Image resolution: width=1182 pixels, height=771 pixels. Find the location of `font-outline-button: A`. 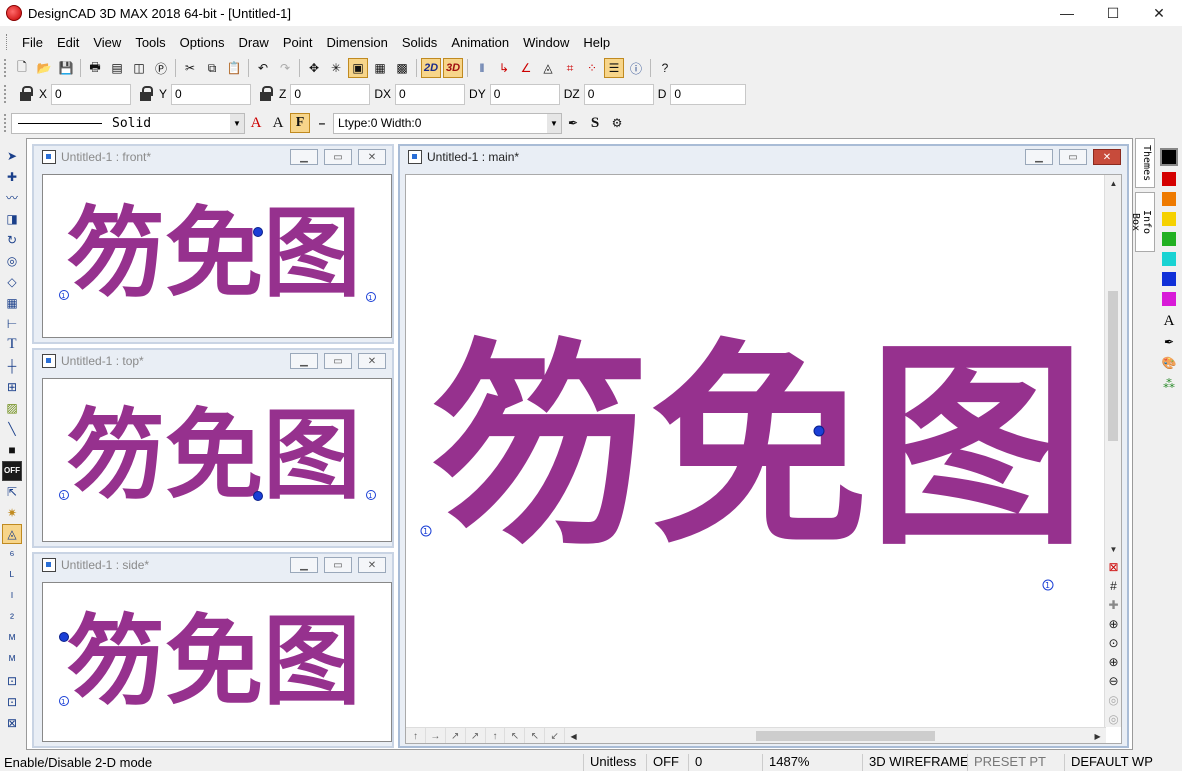

font-outline-button: A is located at coordinates (256, 123).